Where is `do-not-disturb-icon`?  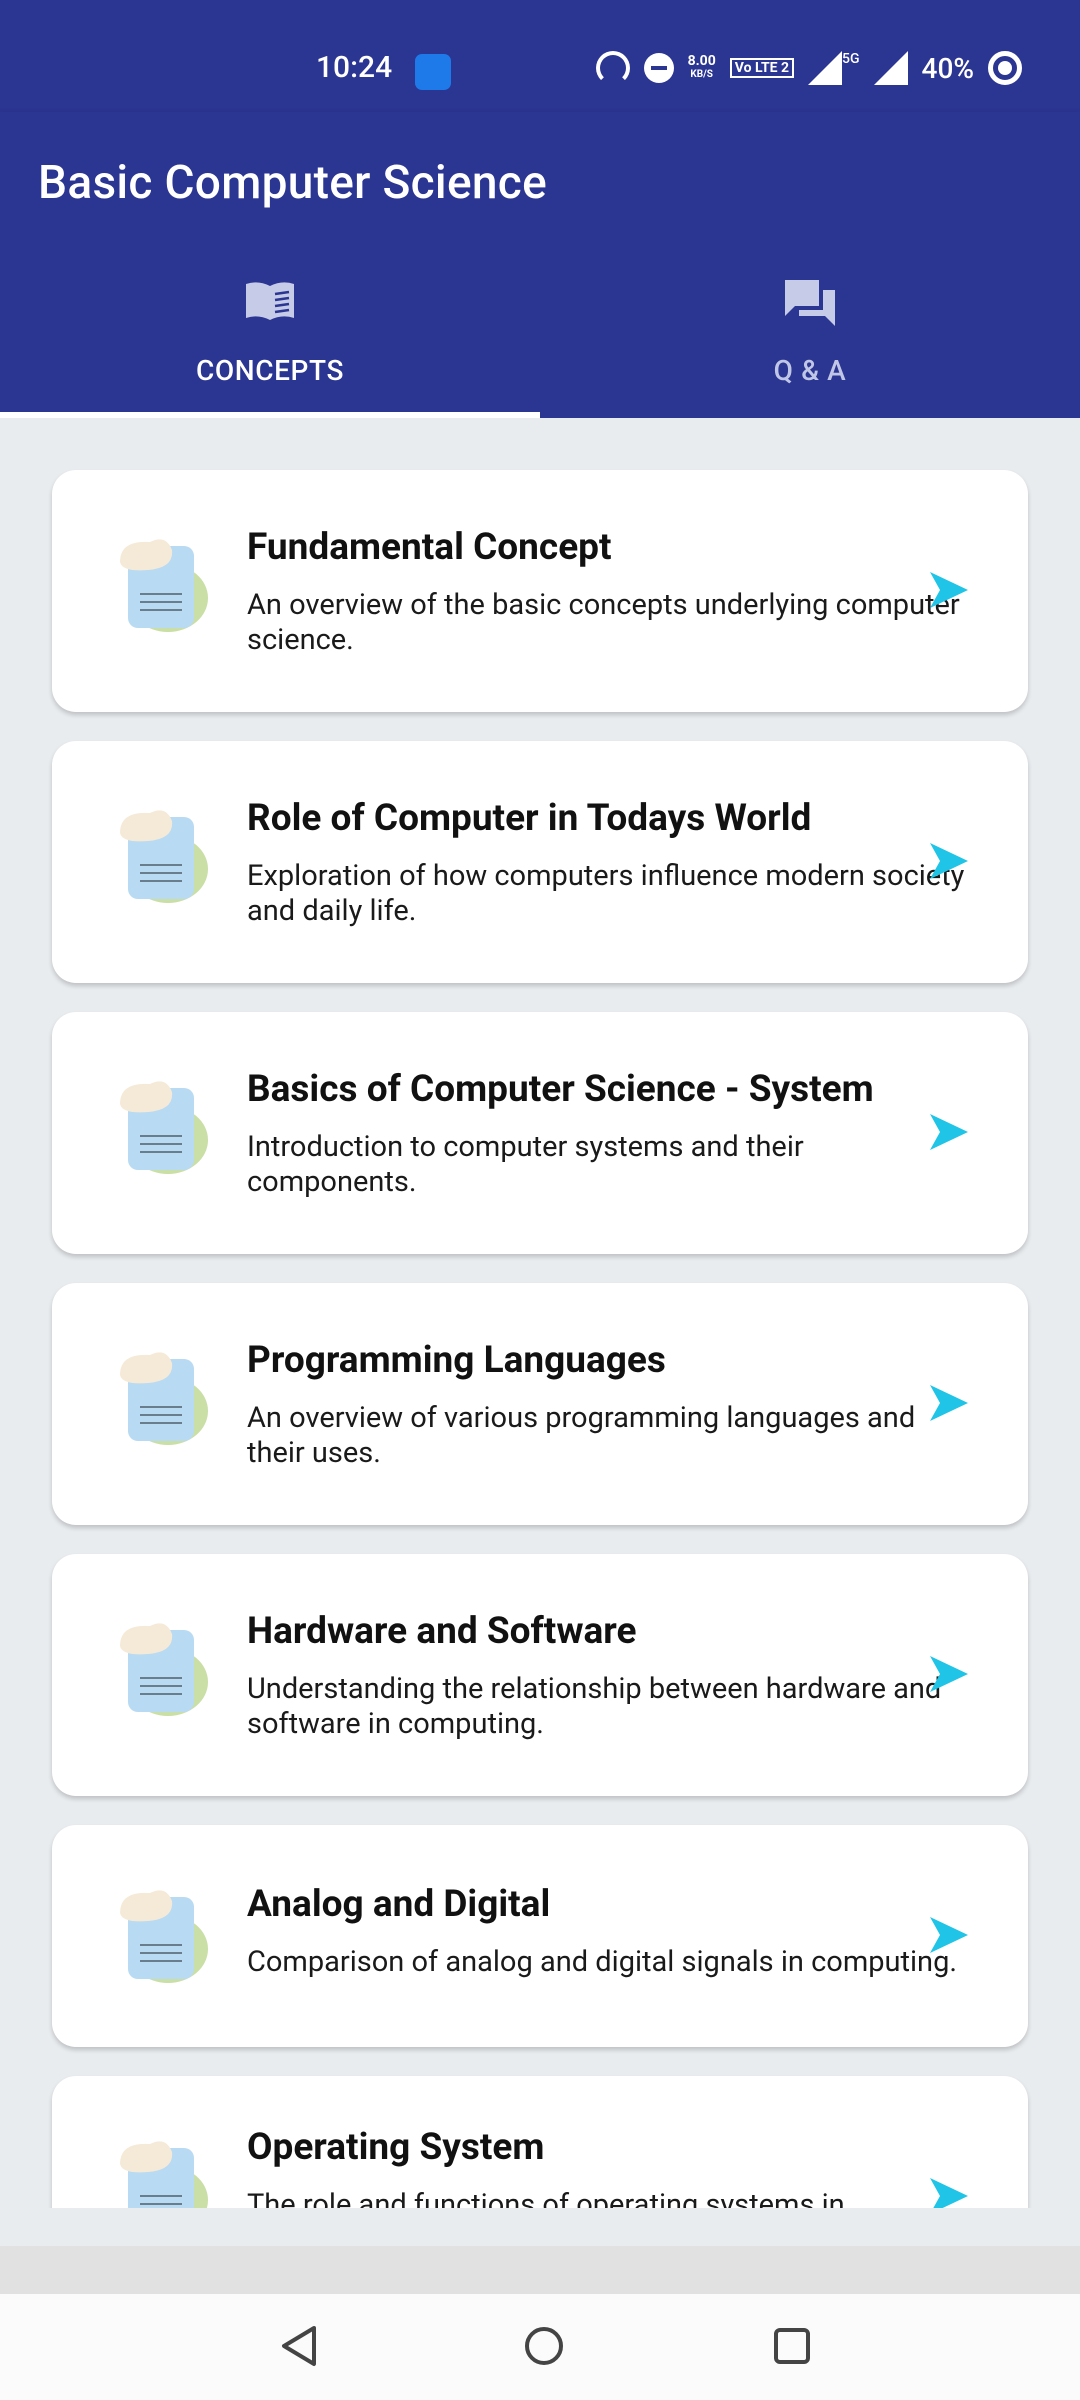
do-not-disturb-icon is located at coordinates (658, 68).